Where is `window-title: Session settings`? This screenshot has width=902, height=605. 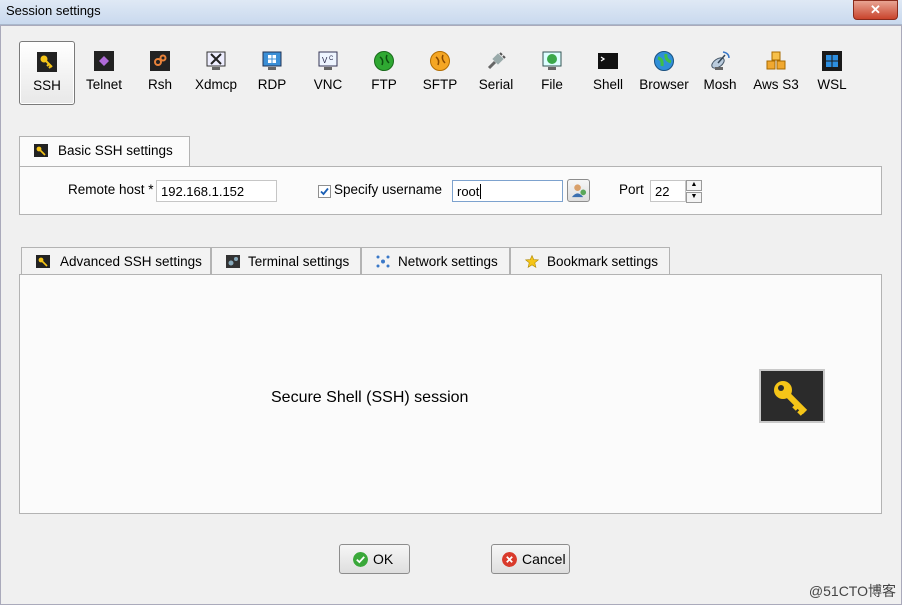
window-title: Session settings is located at coordinates (53, 10).